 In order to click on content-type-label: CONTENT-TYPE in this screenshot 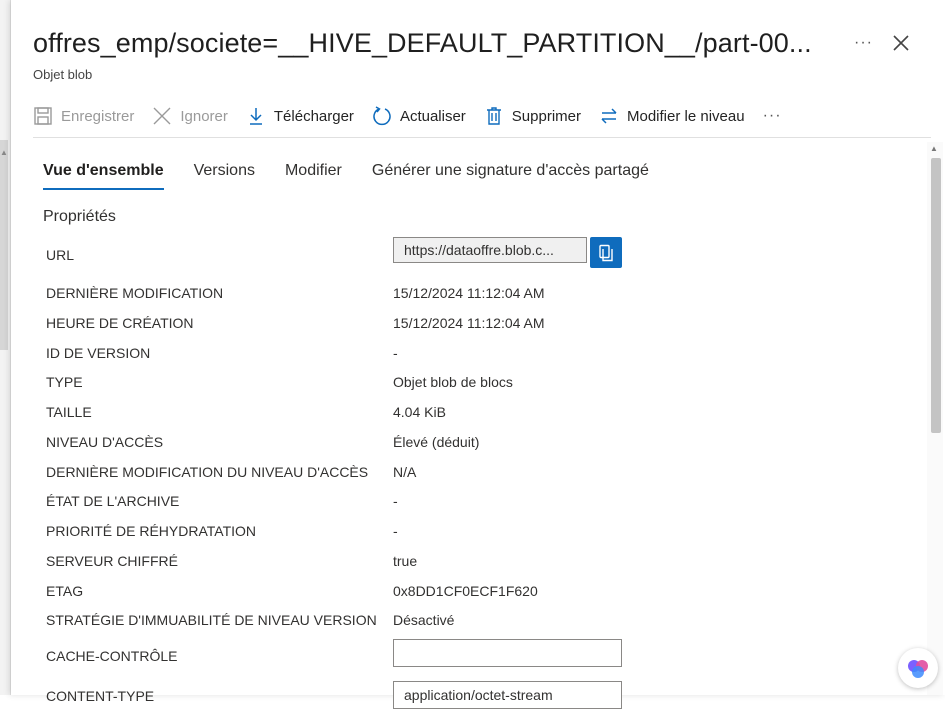, I will do `click(100, 696)`.